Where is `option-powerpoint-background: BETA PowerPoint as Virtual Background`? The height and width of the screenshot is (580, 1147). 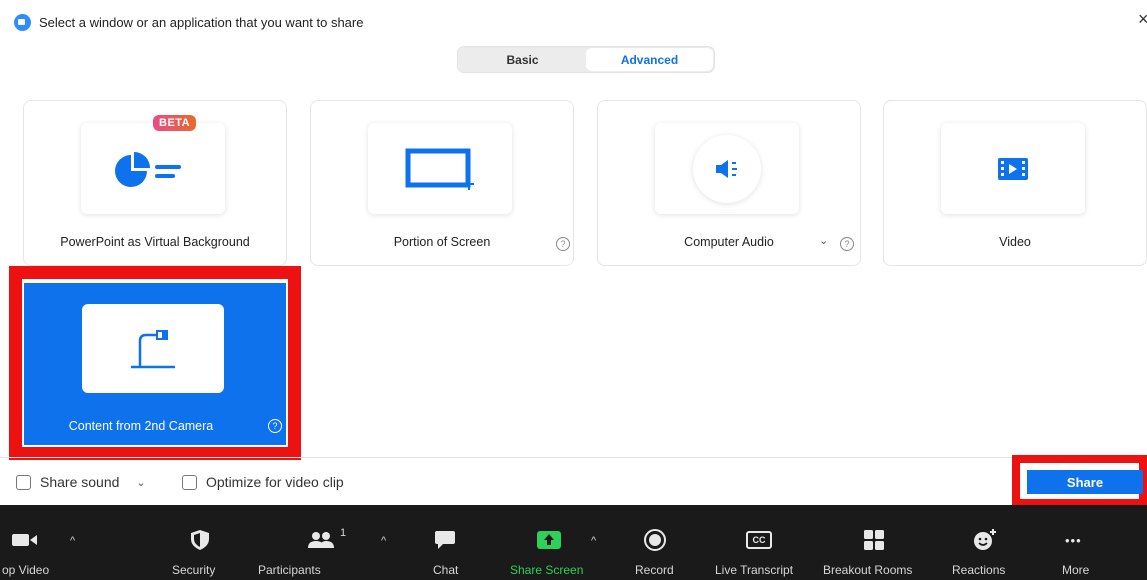 option-powerpoint-background: BETA PowerPoint as Virtual Background is located at coordinates (155, 183).